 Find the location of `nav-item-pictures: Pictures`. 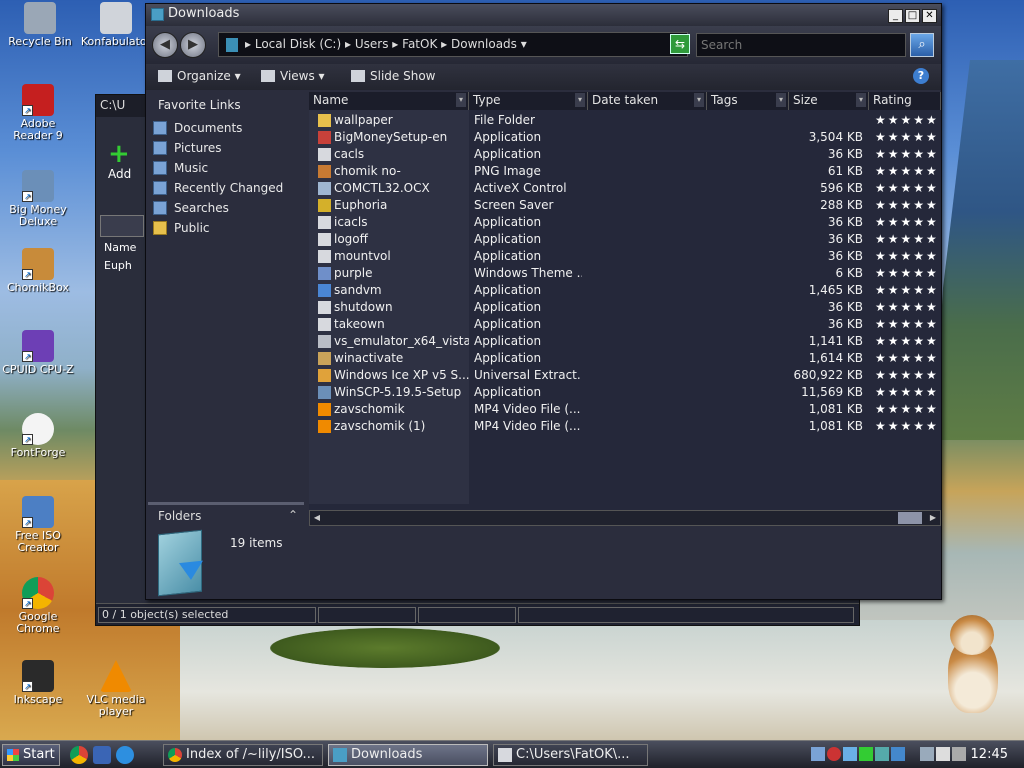

nav-item-pictures: Pictures is located at coordinates (227, 148).